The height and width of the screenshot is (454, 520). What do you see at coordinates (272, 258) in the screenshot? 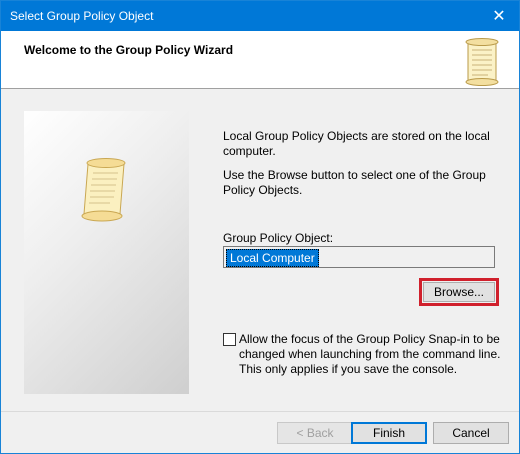
I see `gpo-field-value: Local Computer` at bounding box center [272, 258].